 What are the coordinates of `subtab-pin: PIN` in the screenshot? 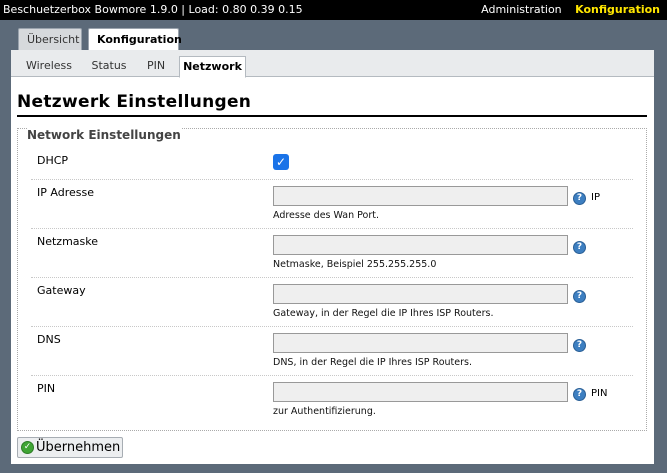 It's located at (156, 66).